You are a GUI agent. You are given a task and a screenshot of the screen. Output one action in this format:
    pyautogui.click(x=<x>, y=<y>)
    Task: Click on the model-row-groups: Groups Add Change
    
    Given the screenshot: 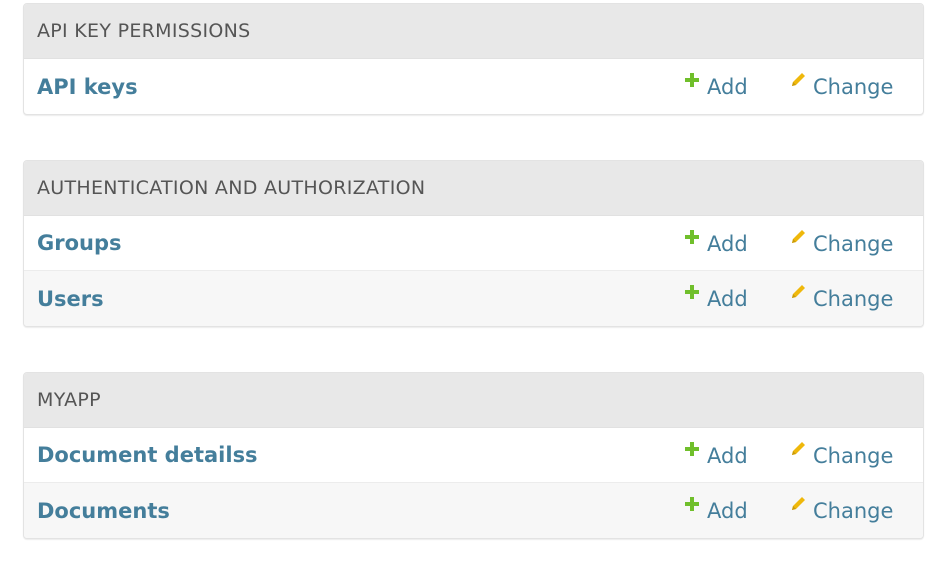 What is the action you would take?
    pyautogui.click(x=473, y=243)
    